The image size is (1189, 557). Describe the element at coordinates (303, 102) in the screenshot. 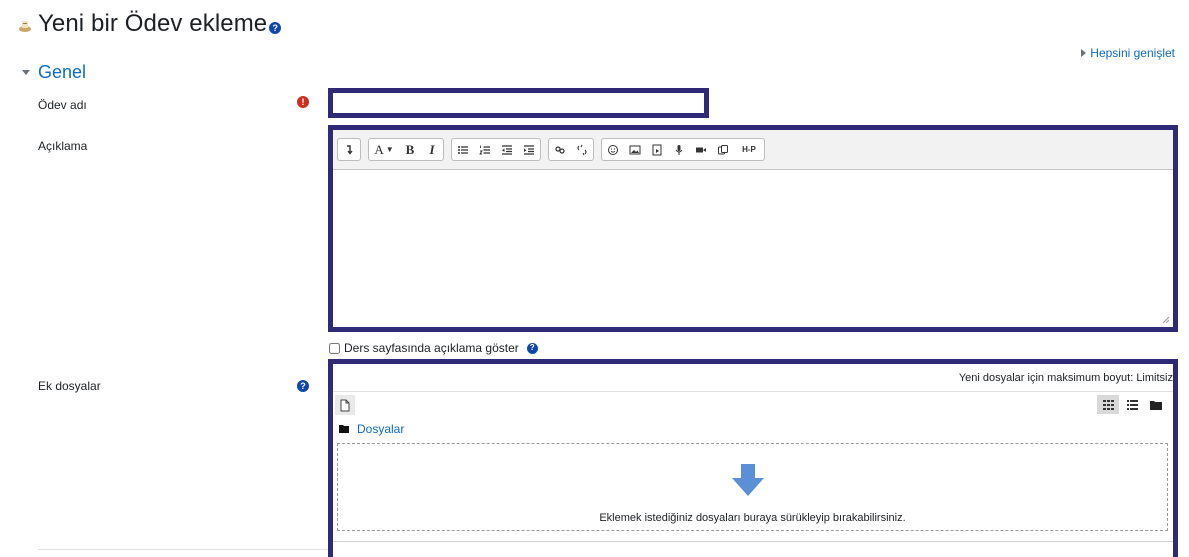

I see `exclamation-circle-icon: !` at that location.